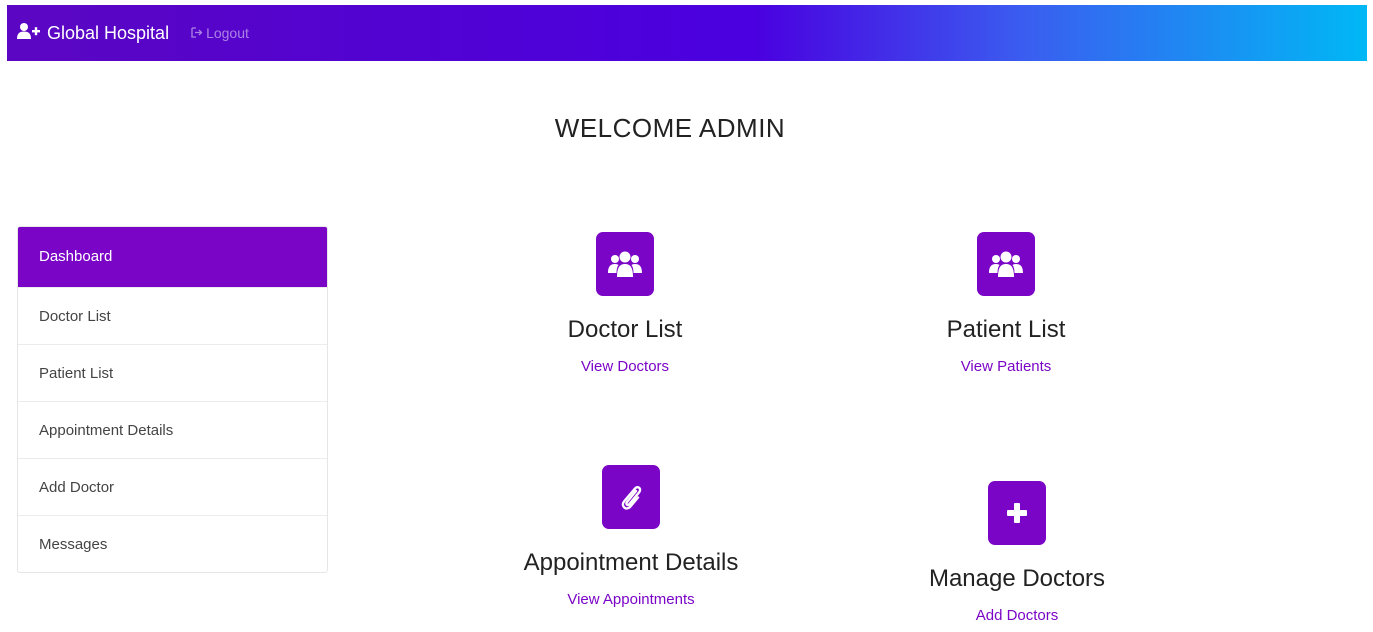 This screenshot has width=1373, height=632. I want to click on card-title: Doctor List, so click(625, 329).